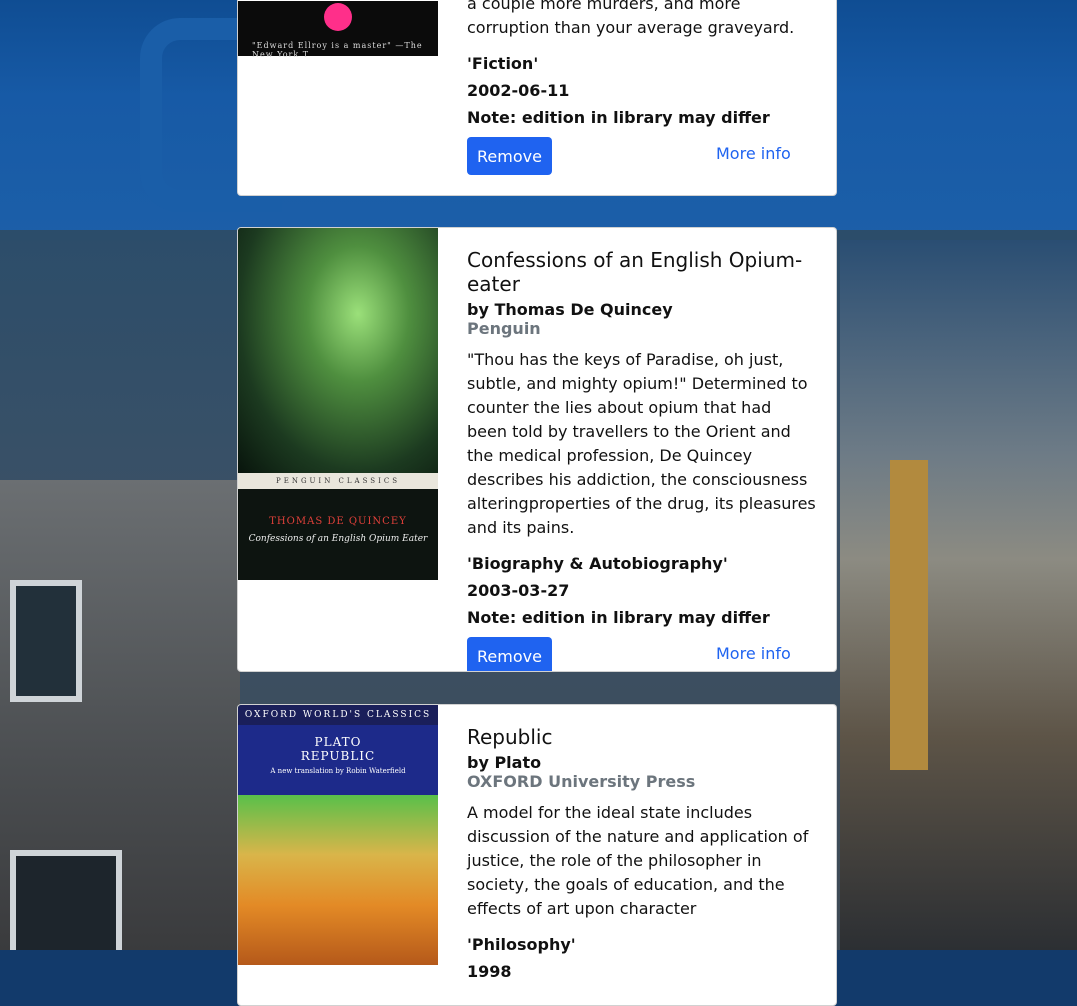 This screenshot has width=1077, height=1006. Describe the element at coordinates (510, 737) in the screenshot. I see `book-title: Republic` at that location.